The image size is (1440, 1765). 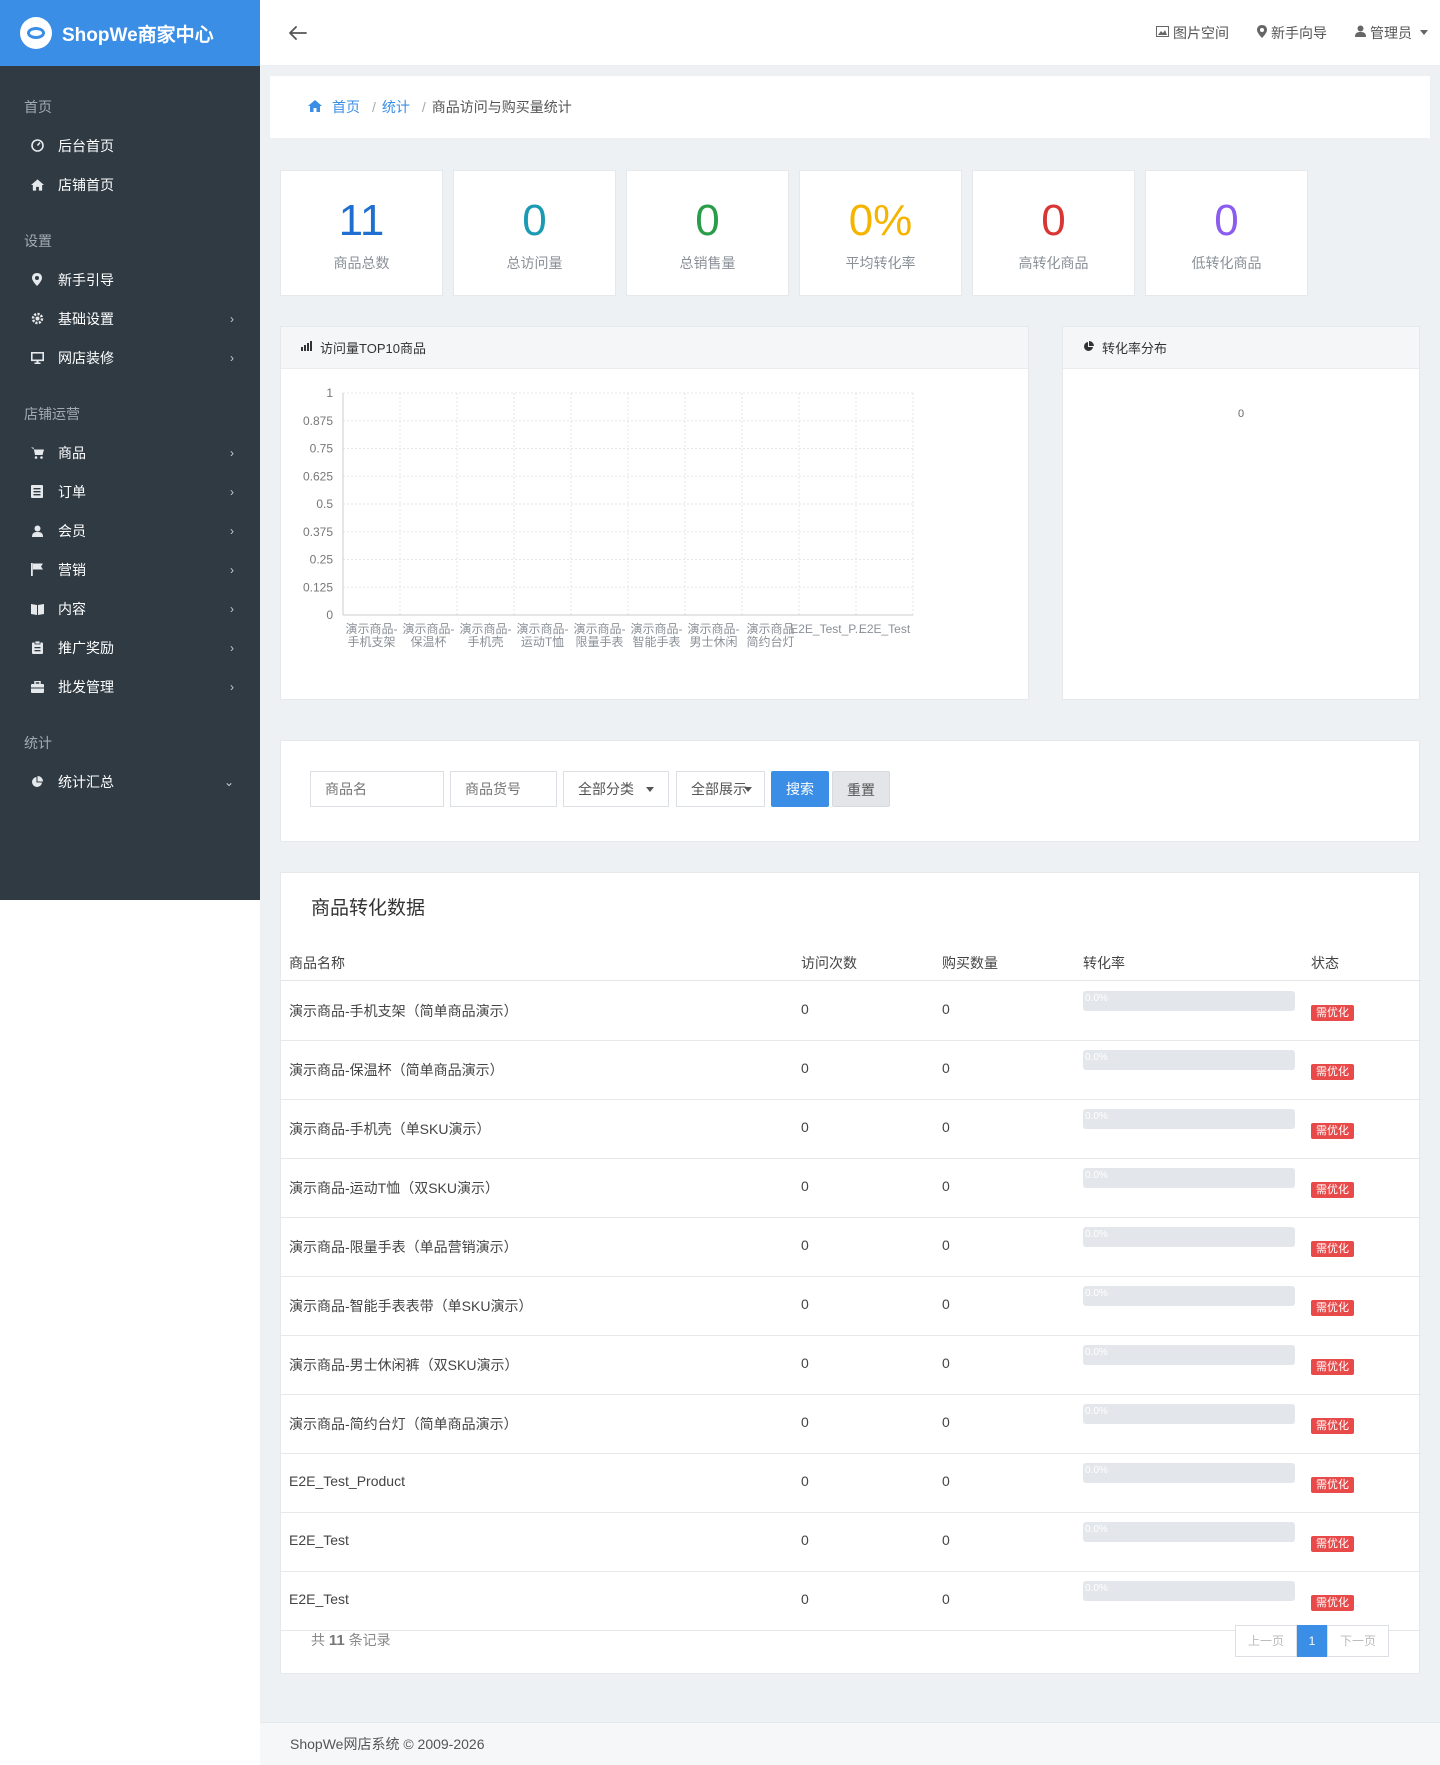 What do you see at coordinates (361, 220) in the screenshot?
I see `stat-value: 11` at bounding box center [361, 220].